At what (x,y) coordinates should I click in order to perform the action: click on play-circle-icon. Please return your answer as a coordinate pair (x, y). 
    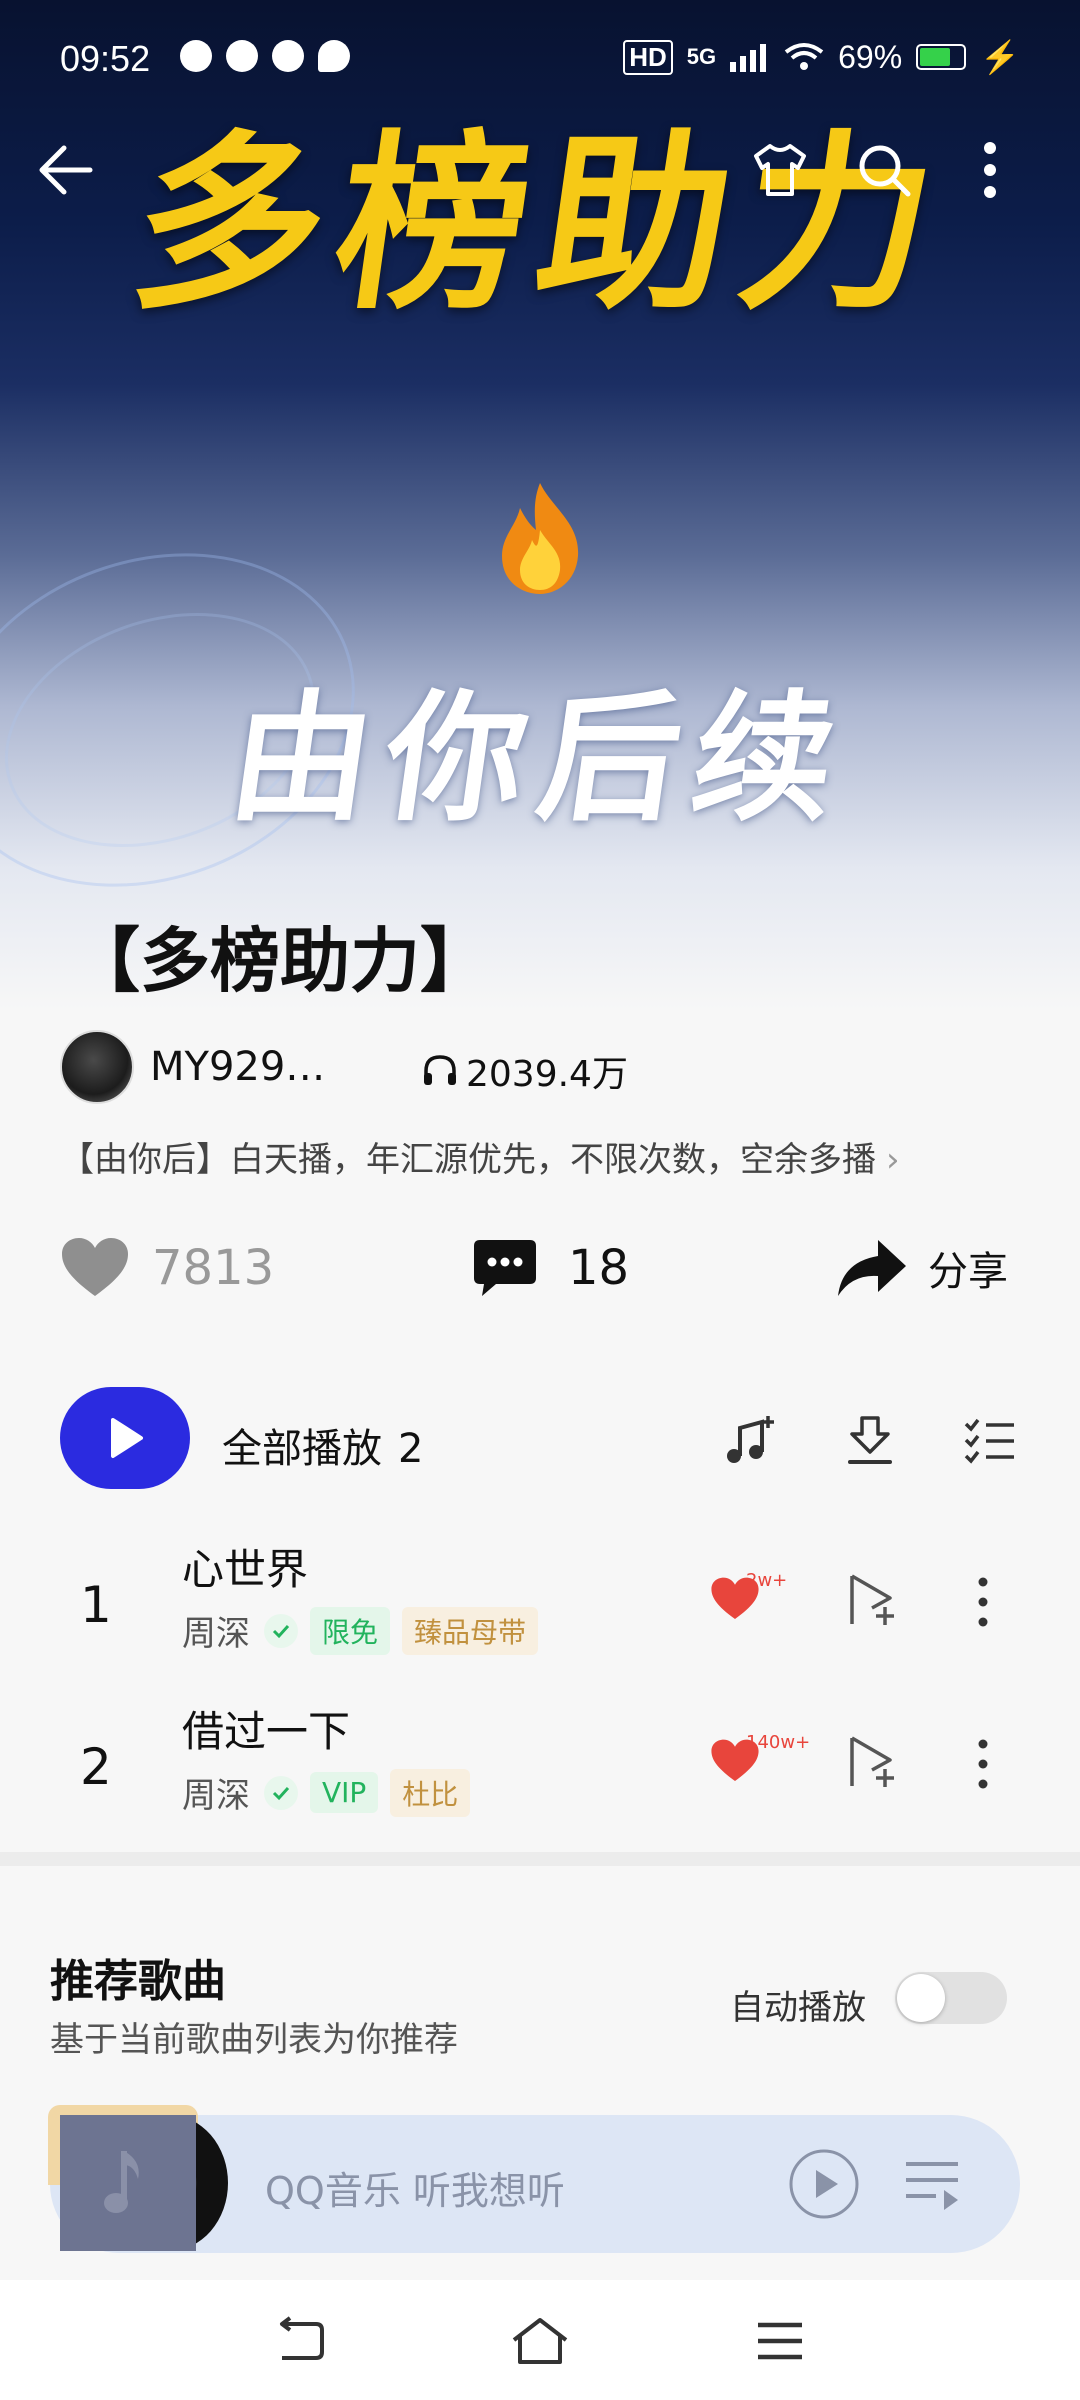
    Looking at the image, I should click on (824, 2184).